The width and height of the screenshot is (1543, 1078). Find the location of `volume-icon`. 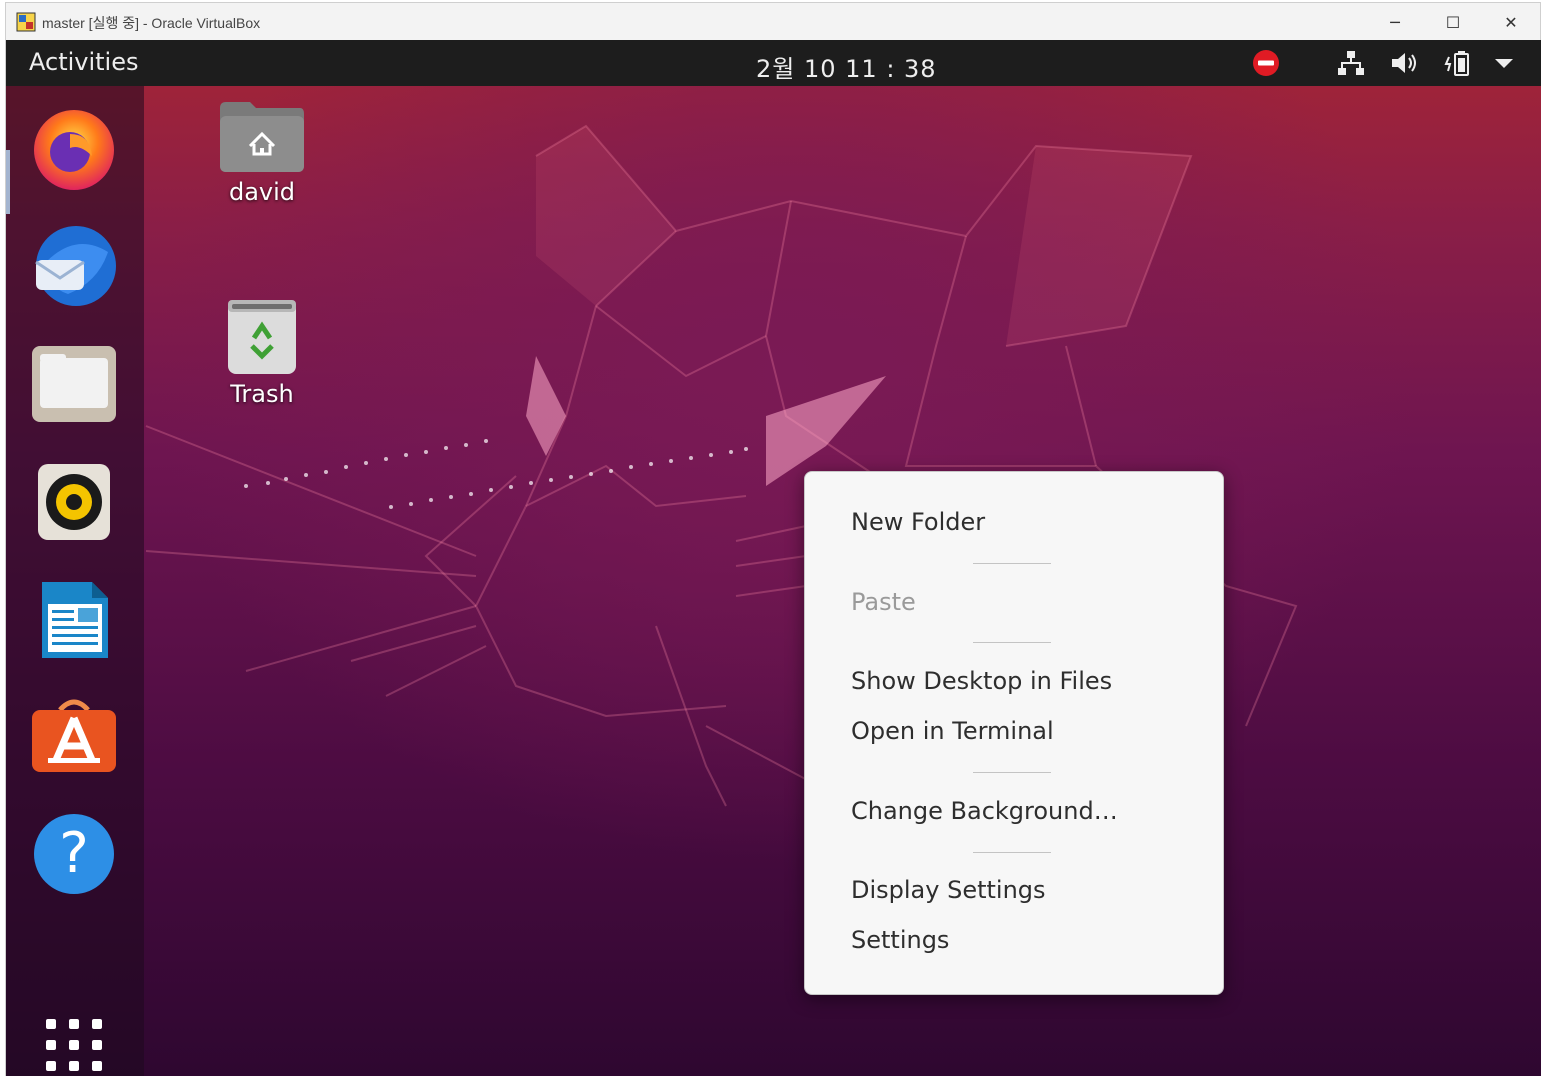

volume-icon is located at coordinates (1405, 63).